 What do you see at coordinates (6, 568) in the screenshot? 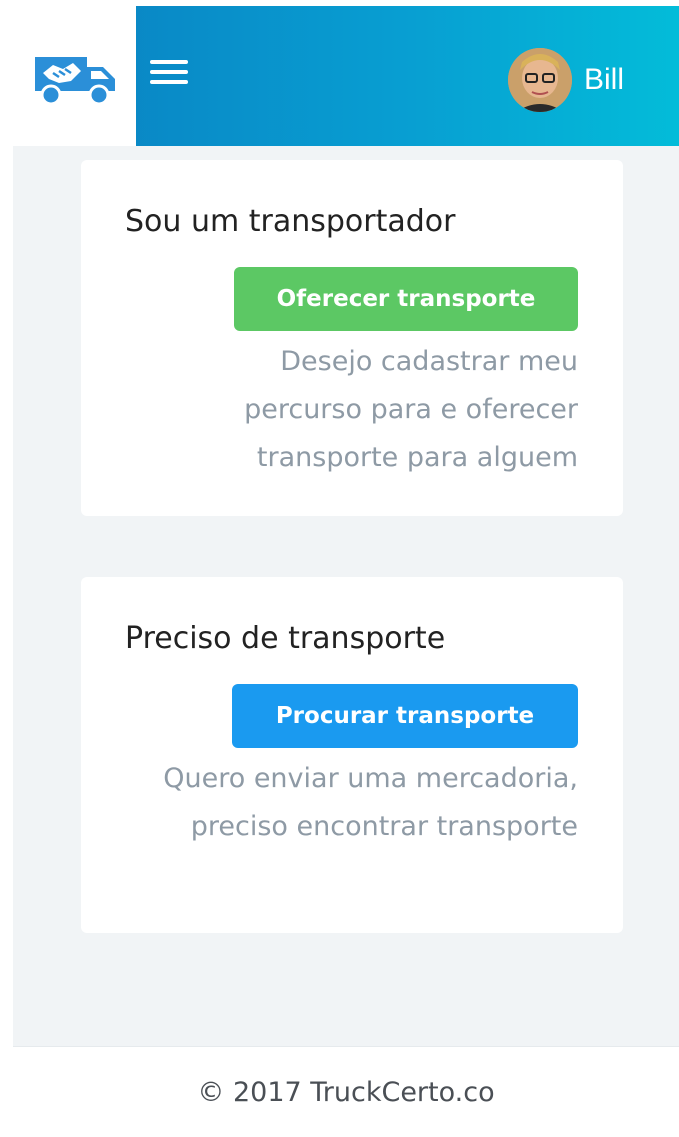
I see `left-margin` at bounding box center [6, 568].